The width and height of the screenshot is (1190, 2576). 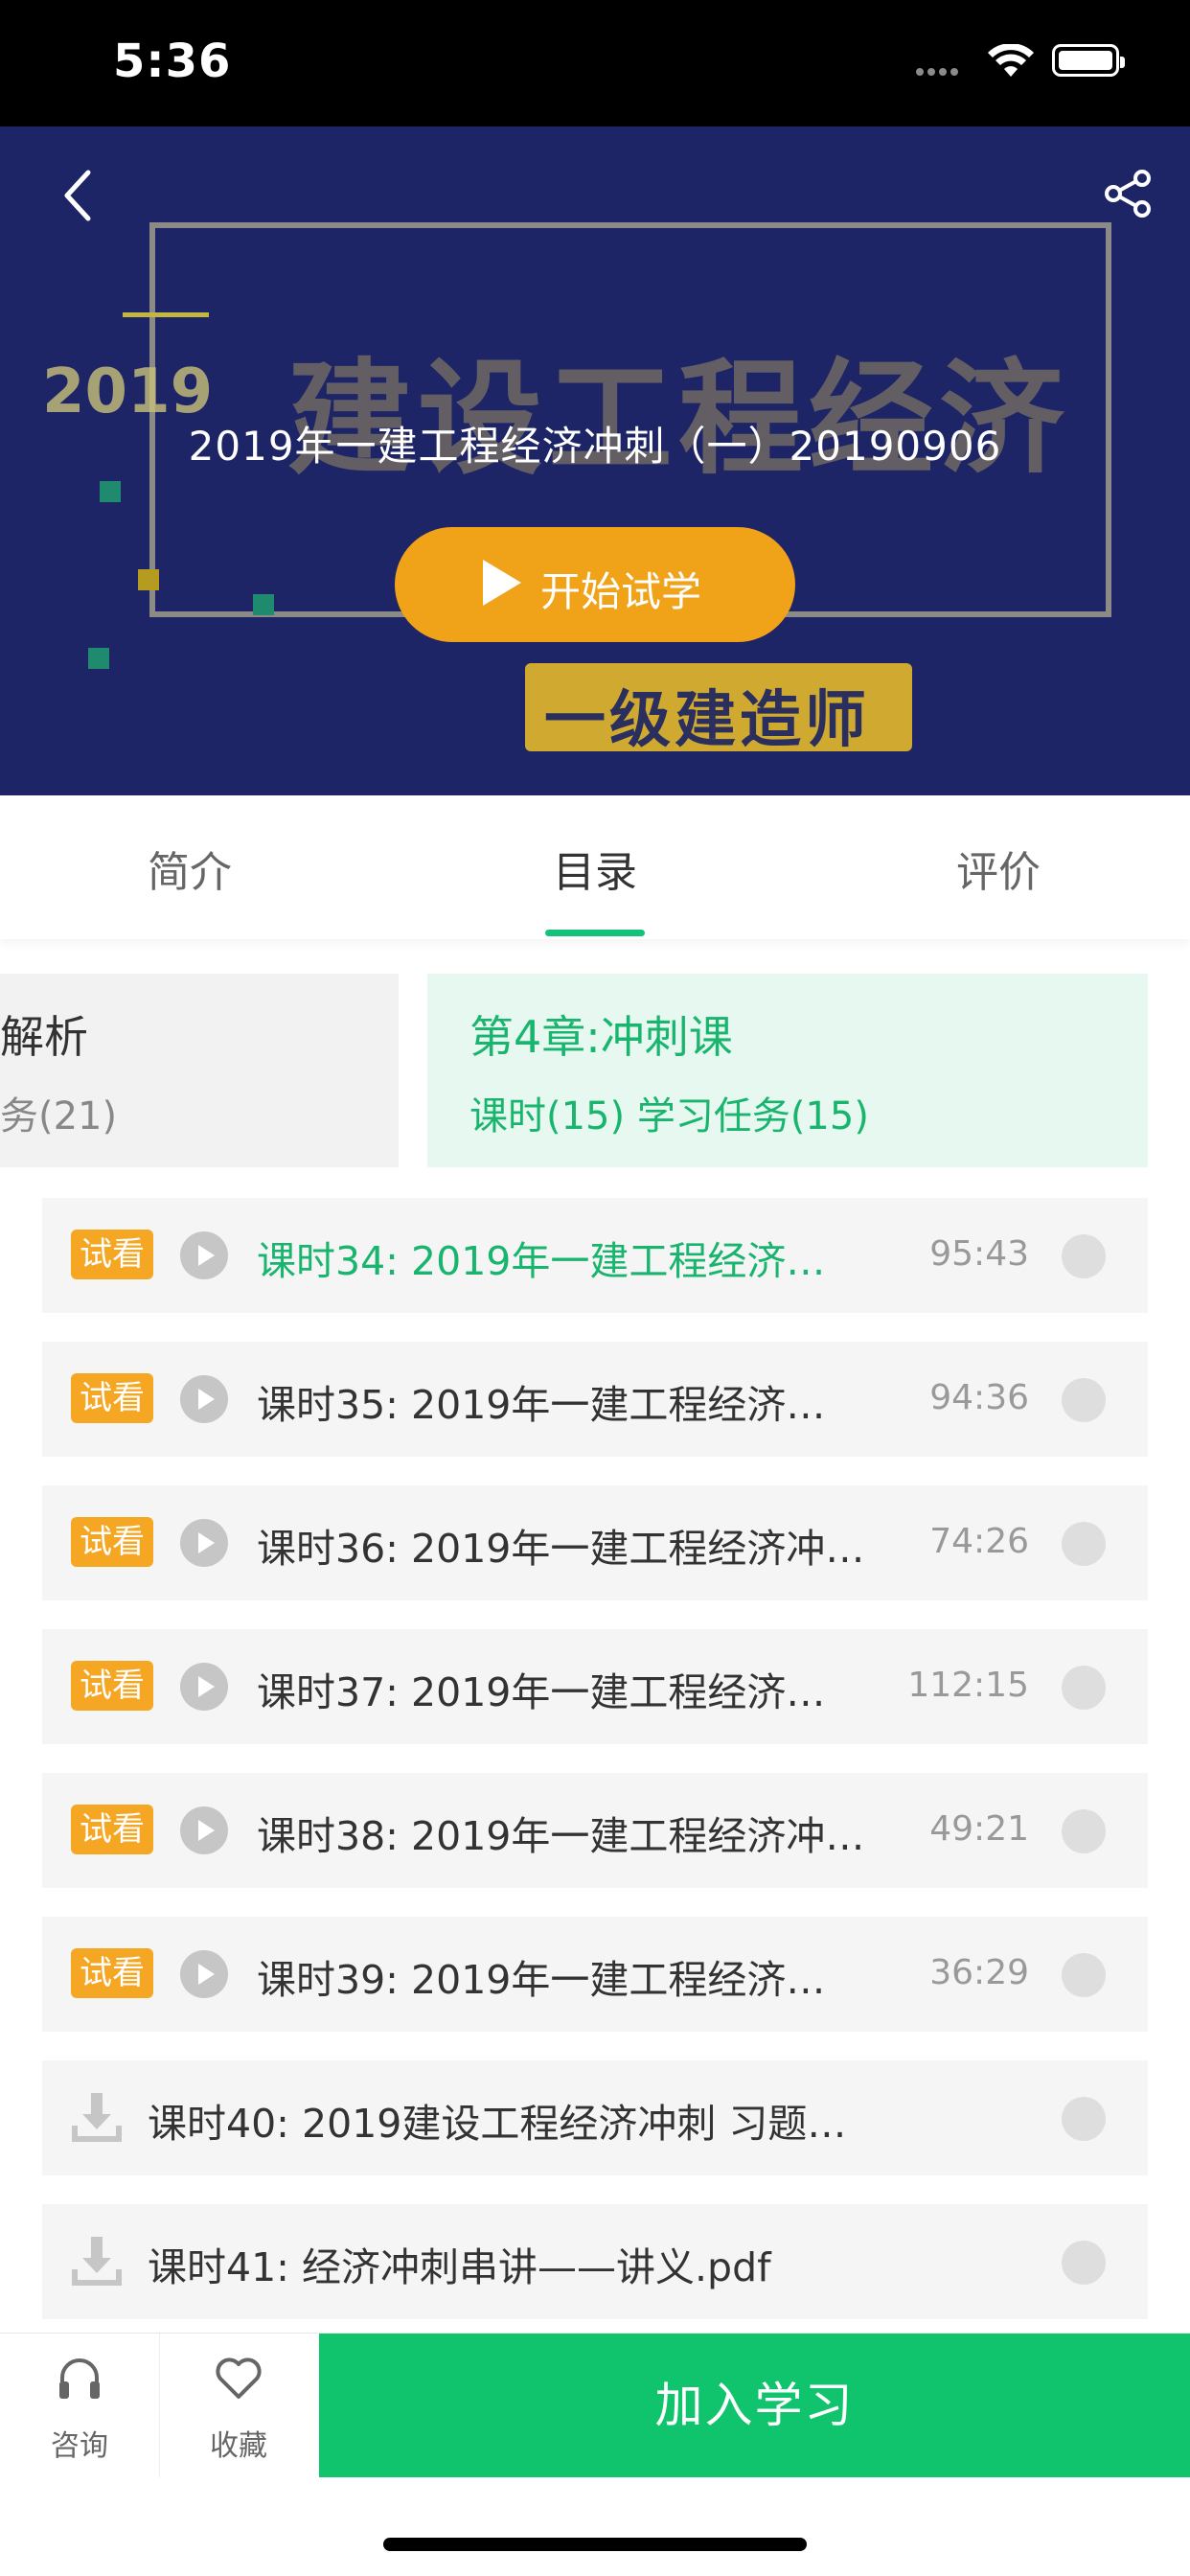 I want to click on lesson-item-document: 课时41: 经济冲刺串讲——讲义.pdf, so click(x=595, y=2261).